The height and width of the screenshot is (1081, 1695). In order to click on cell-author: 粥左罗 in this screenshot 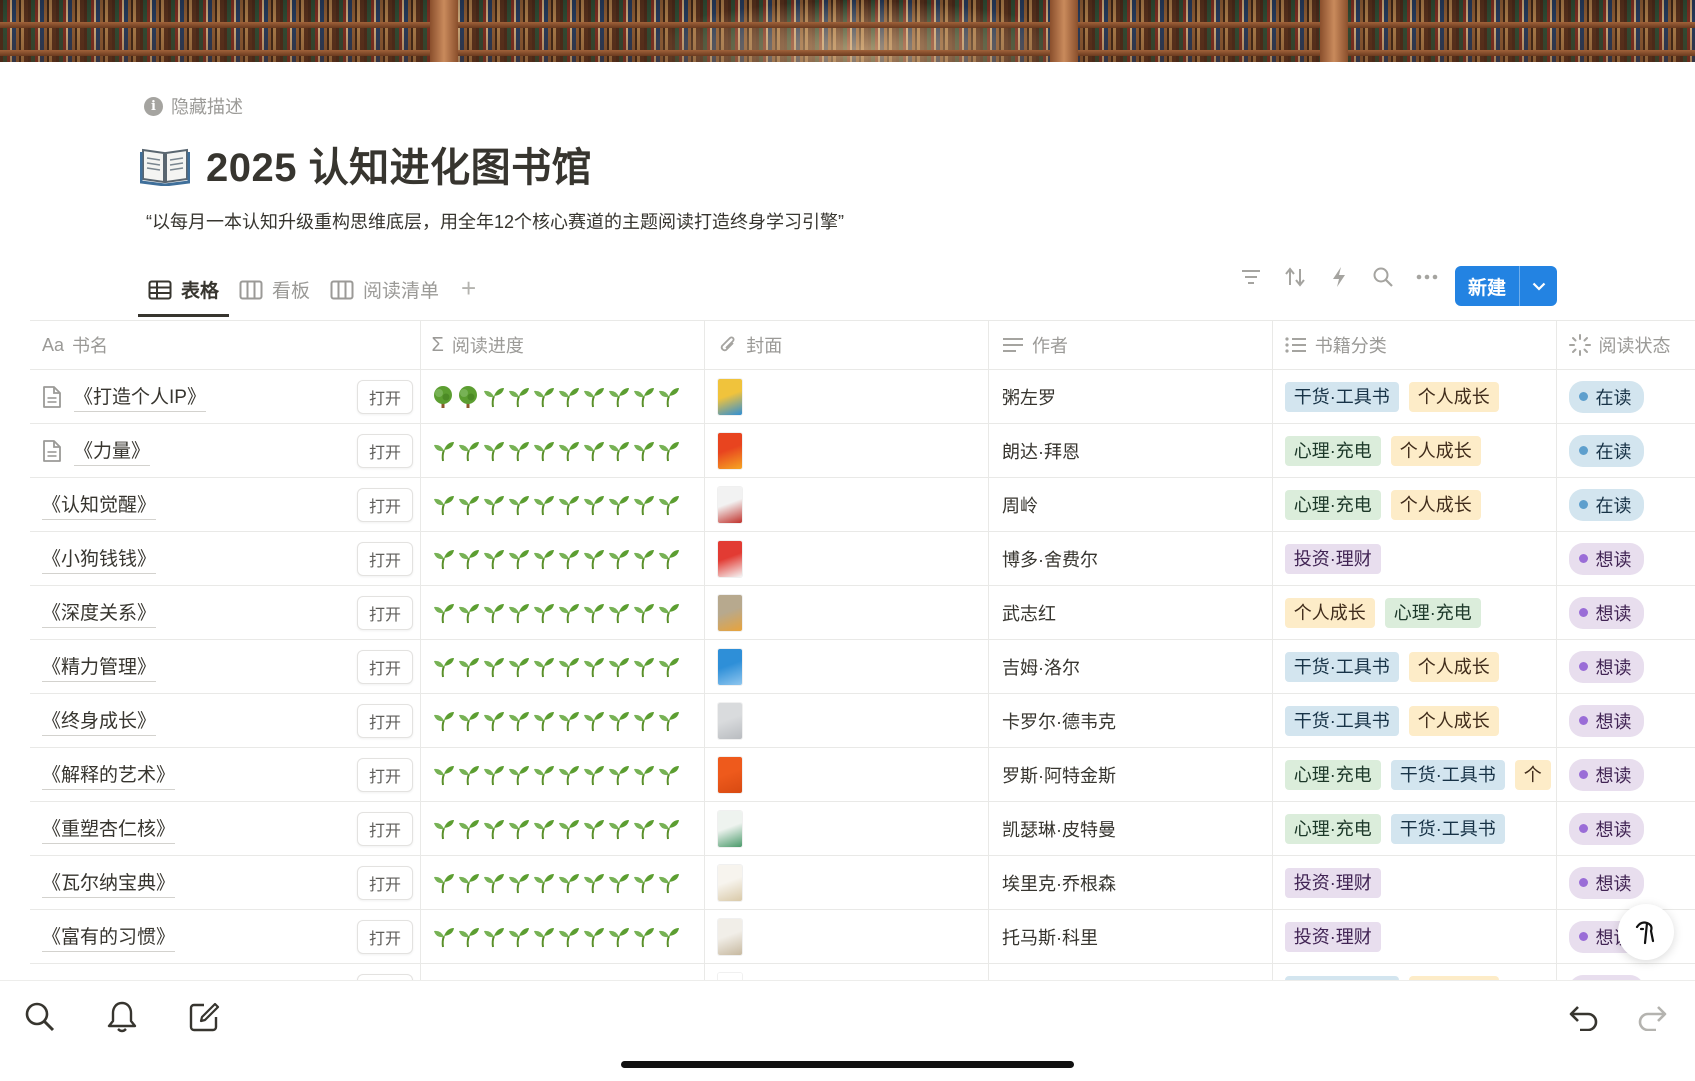, I will do `click(1131, 396)`.